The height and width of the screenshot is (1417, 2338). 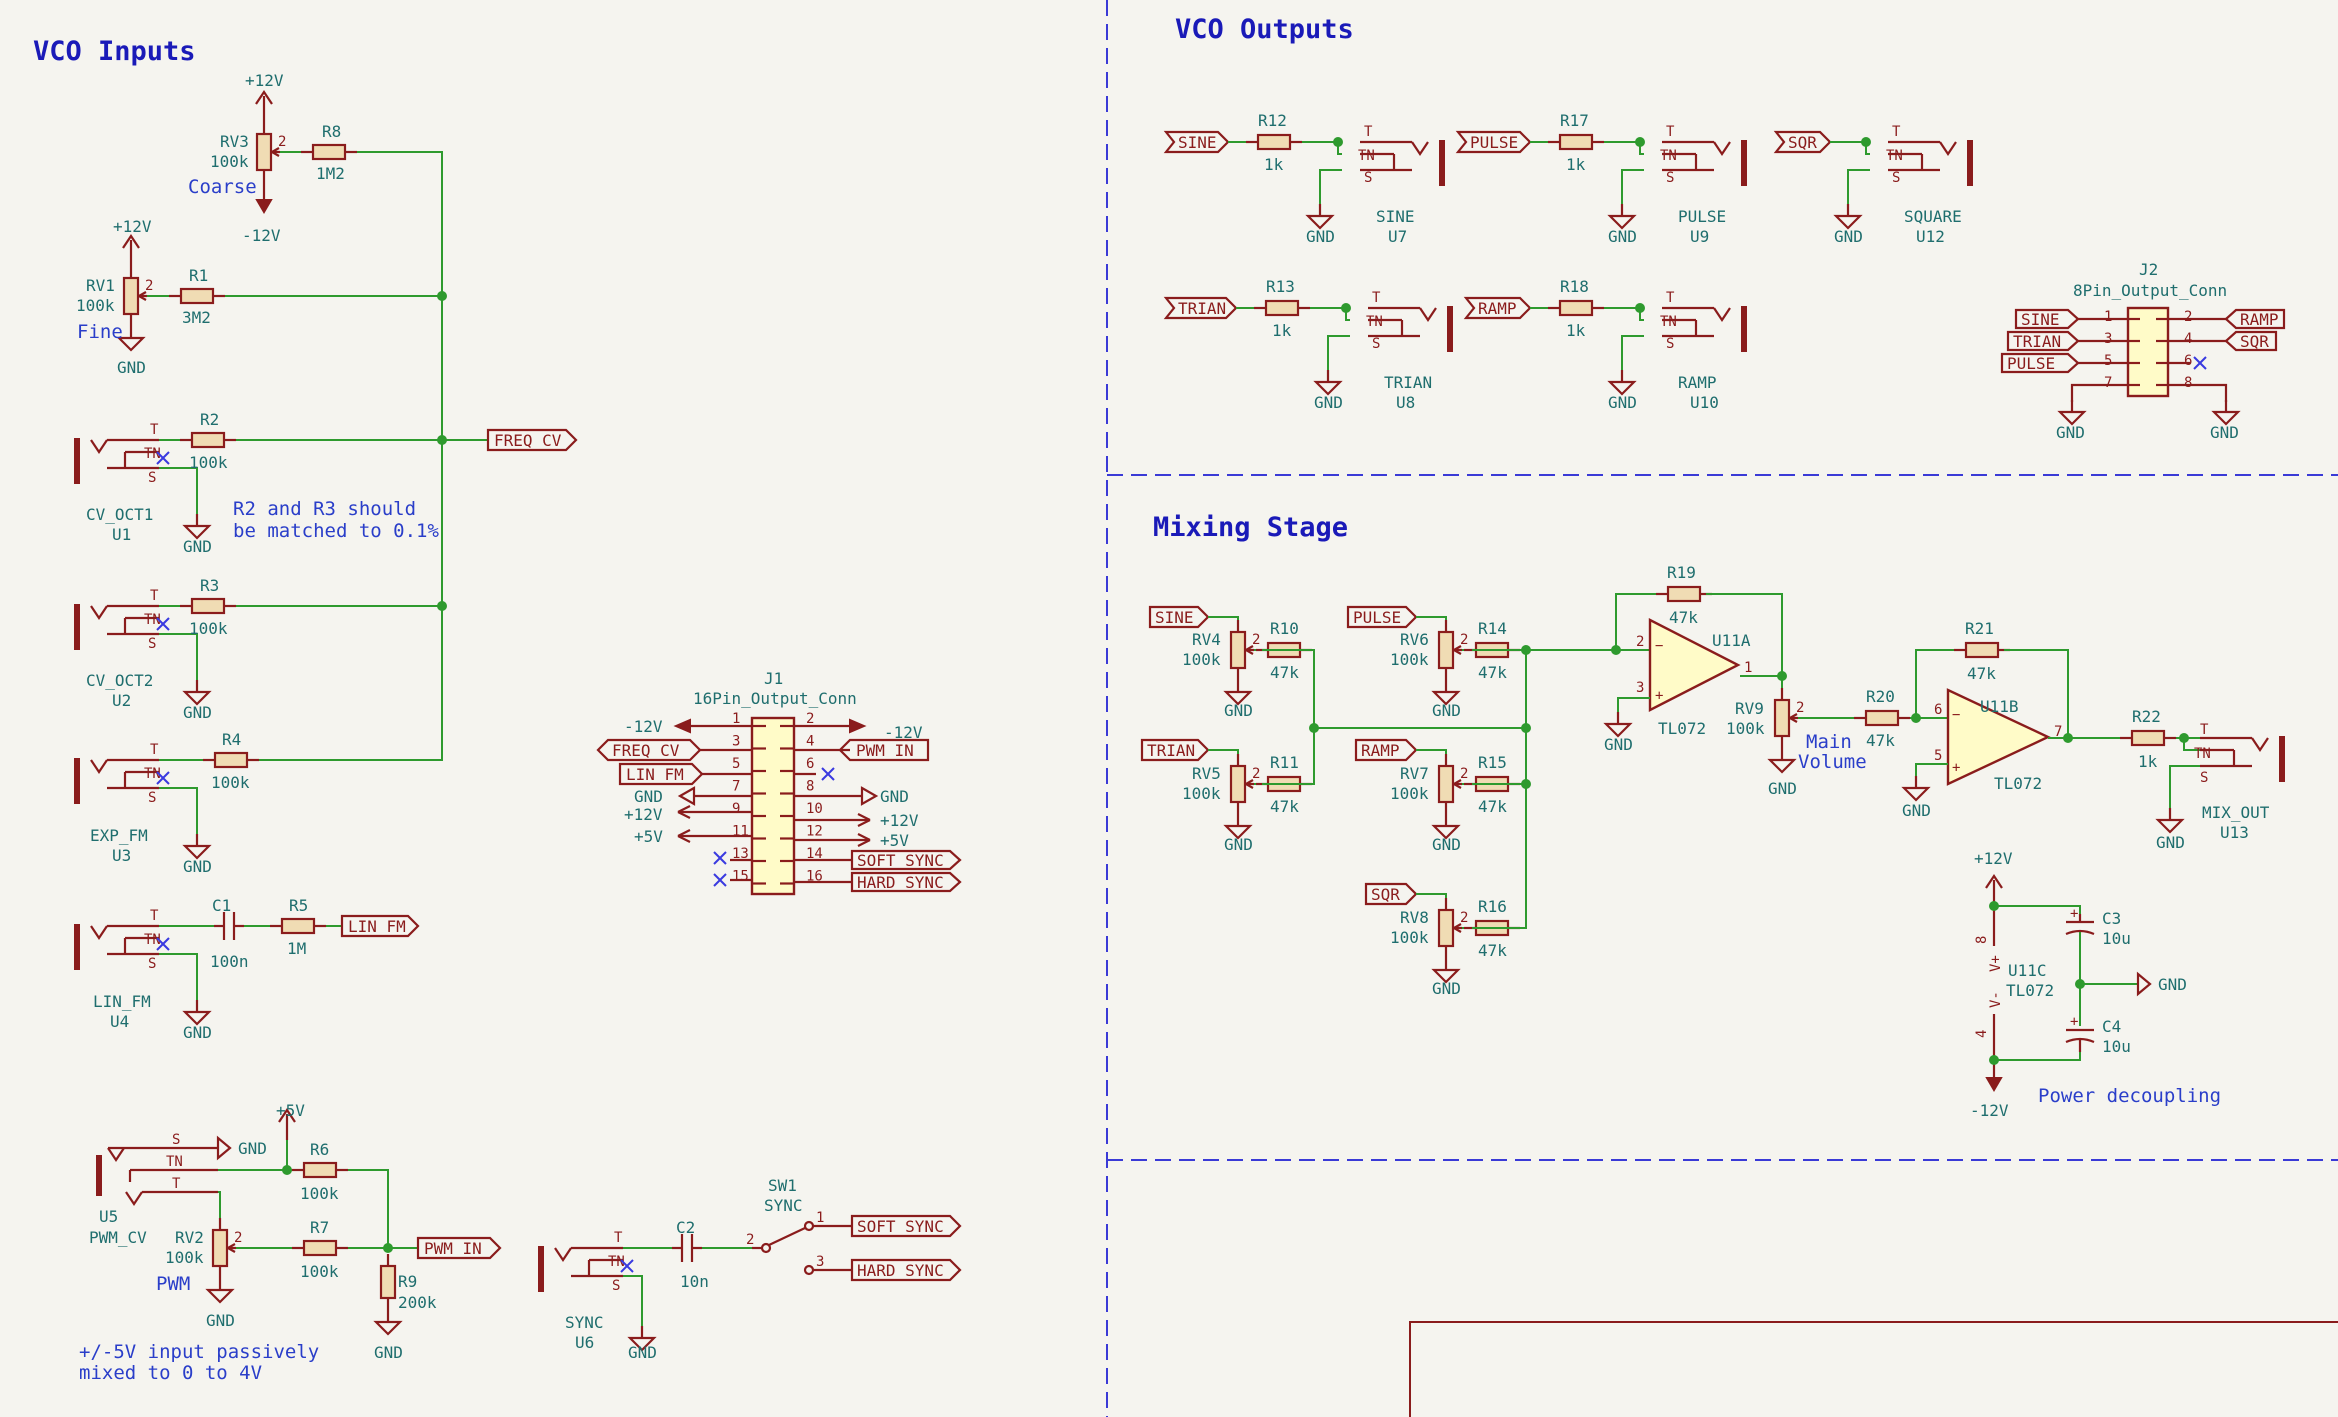 I want to click on r3-resistor: R3 100k, so click(x=208, y=607).